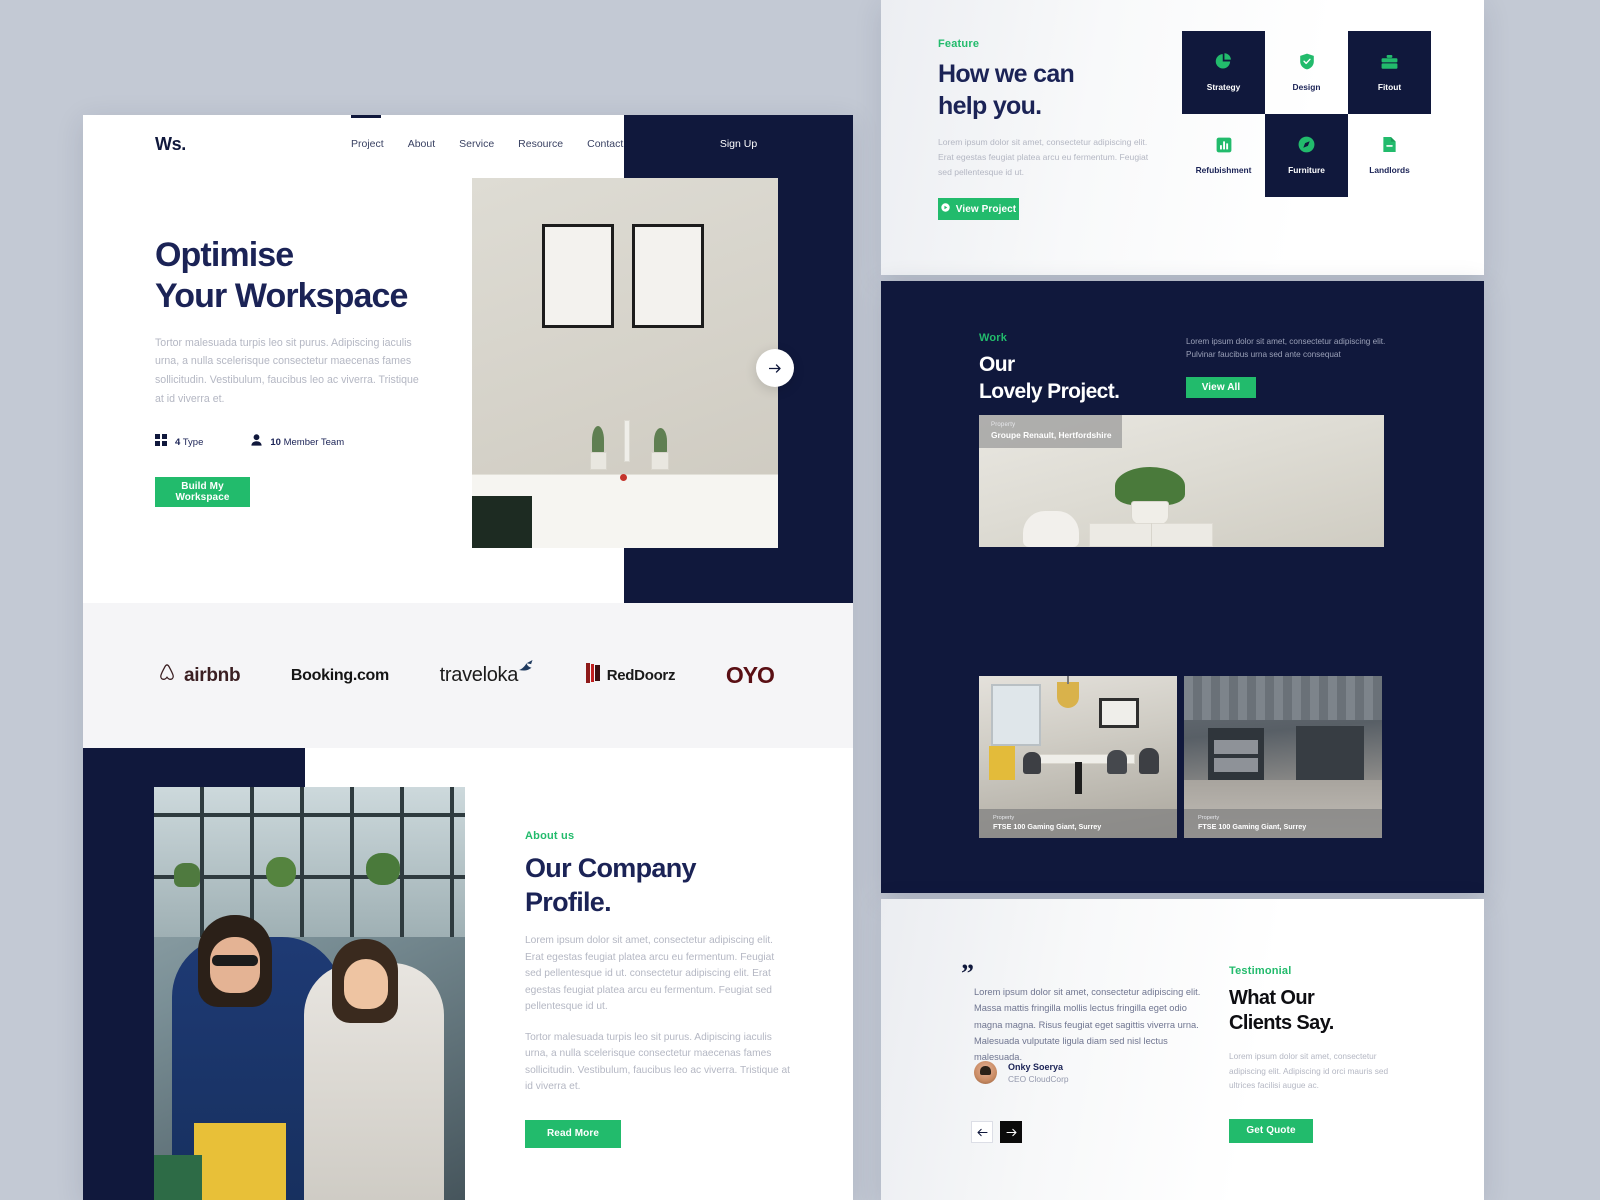  What do you see at coordinates (641, 675) in the screenshot?
I see `logo-reddoorz-text: RedDoorz` at bounding box center [641, 675].